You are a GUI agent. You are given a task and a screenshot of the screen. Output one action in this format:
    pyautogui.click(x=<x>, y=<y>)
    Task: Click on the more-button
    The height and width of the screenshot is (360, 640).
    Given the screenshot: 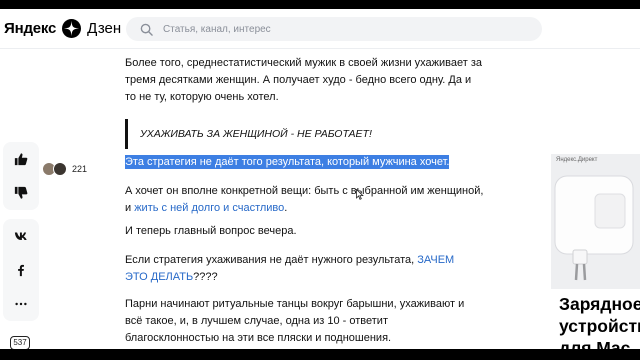 What is the action you would take?
    pyautogui.click(x=21, y=304)
    